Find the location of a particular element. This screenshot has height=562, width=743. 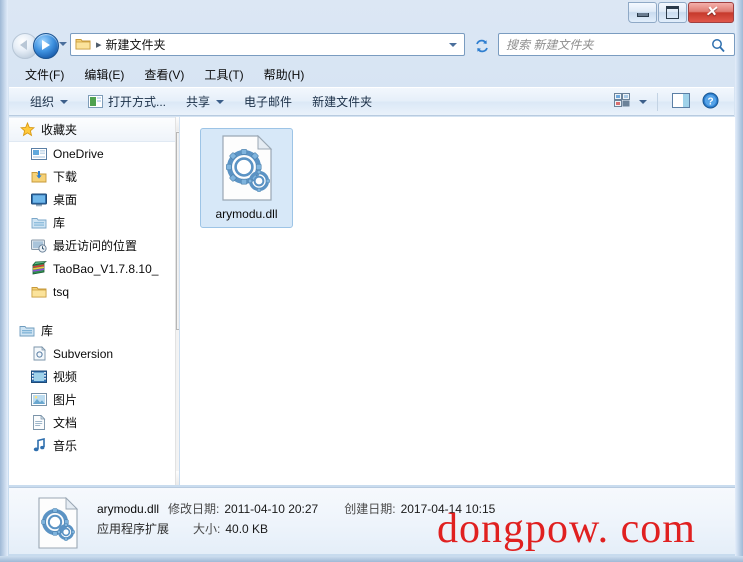

scroll-down-button is located at coordinates (177, 478).